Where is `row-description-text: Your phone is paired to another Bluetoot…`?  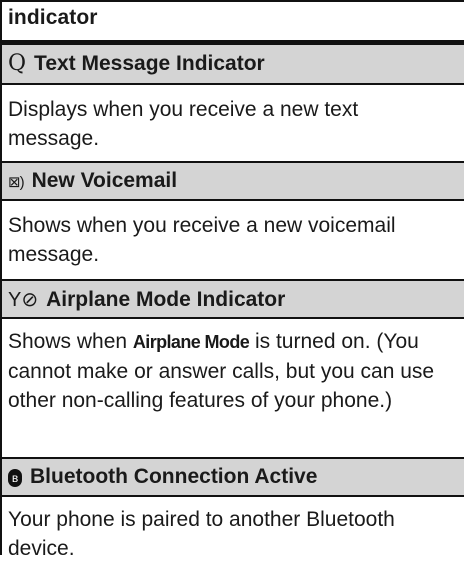
row-description-text: Your phone is paired to another Bluetoot… is located at coordinates (201, 534).